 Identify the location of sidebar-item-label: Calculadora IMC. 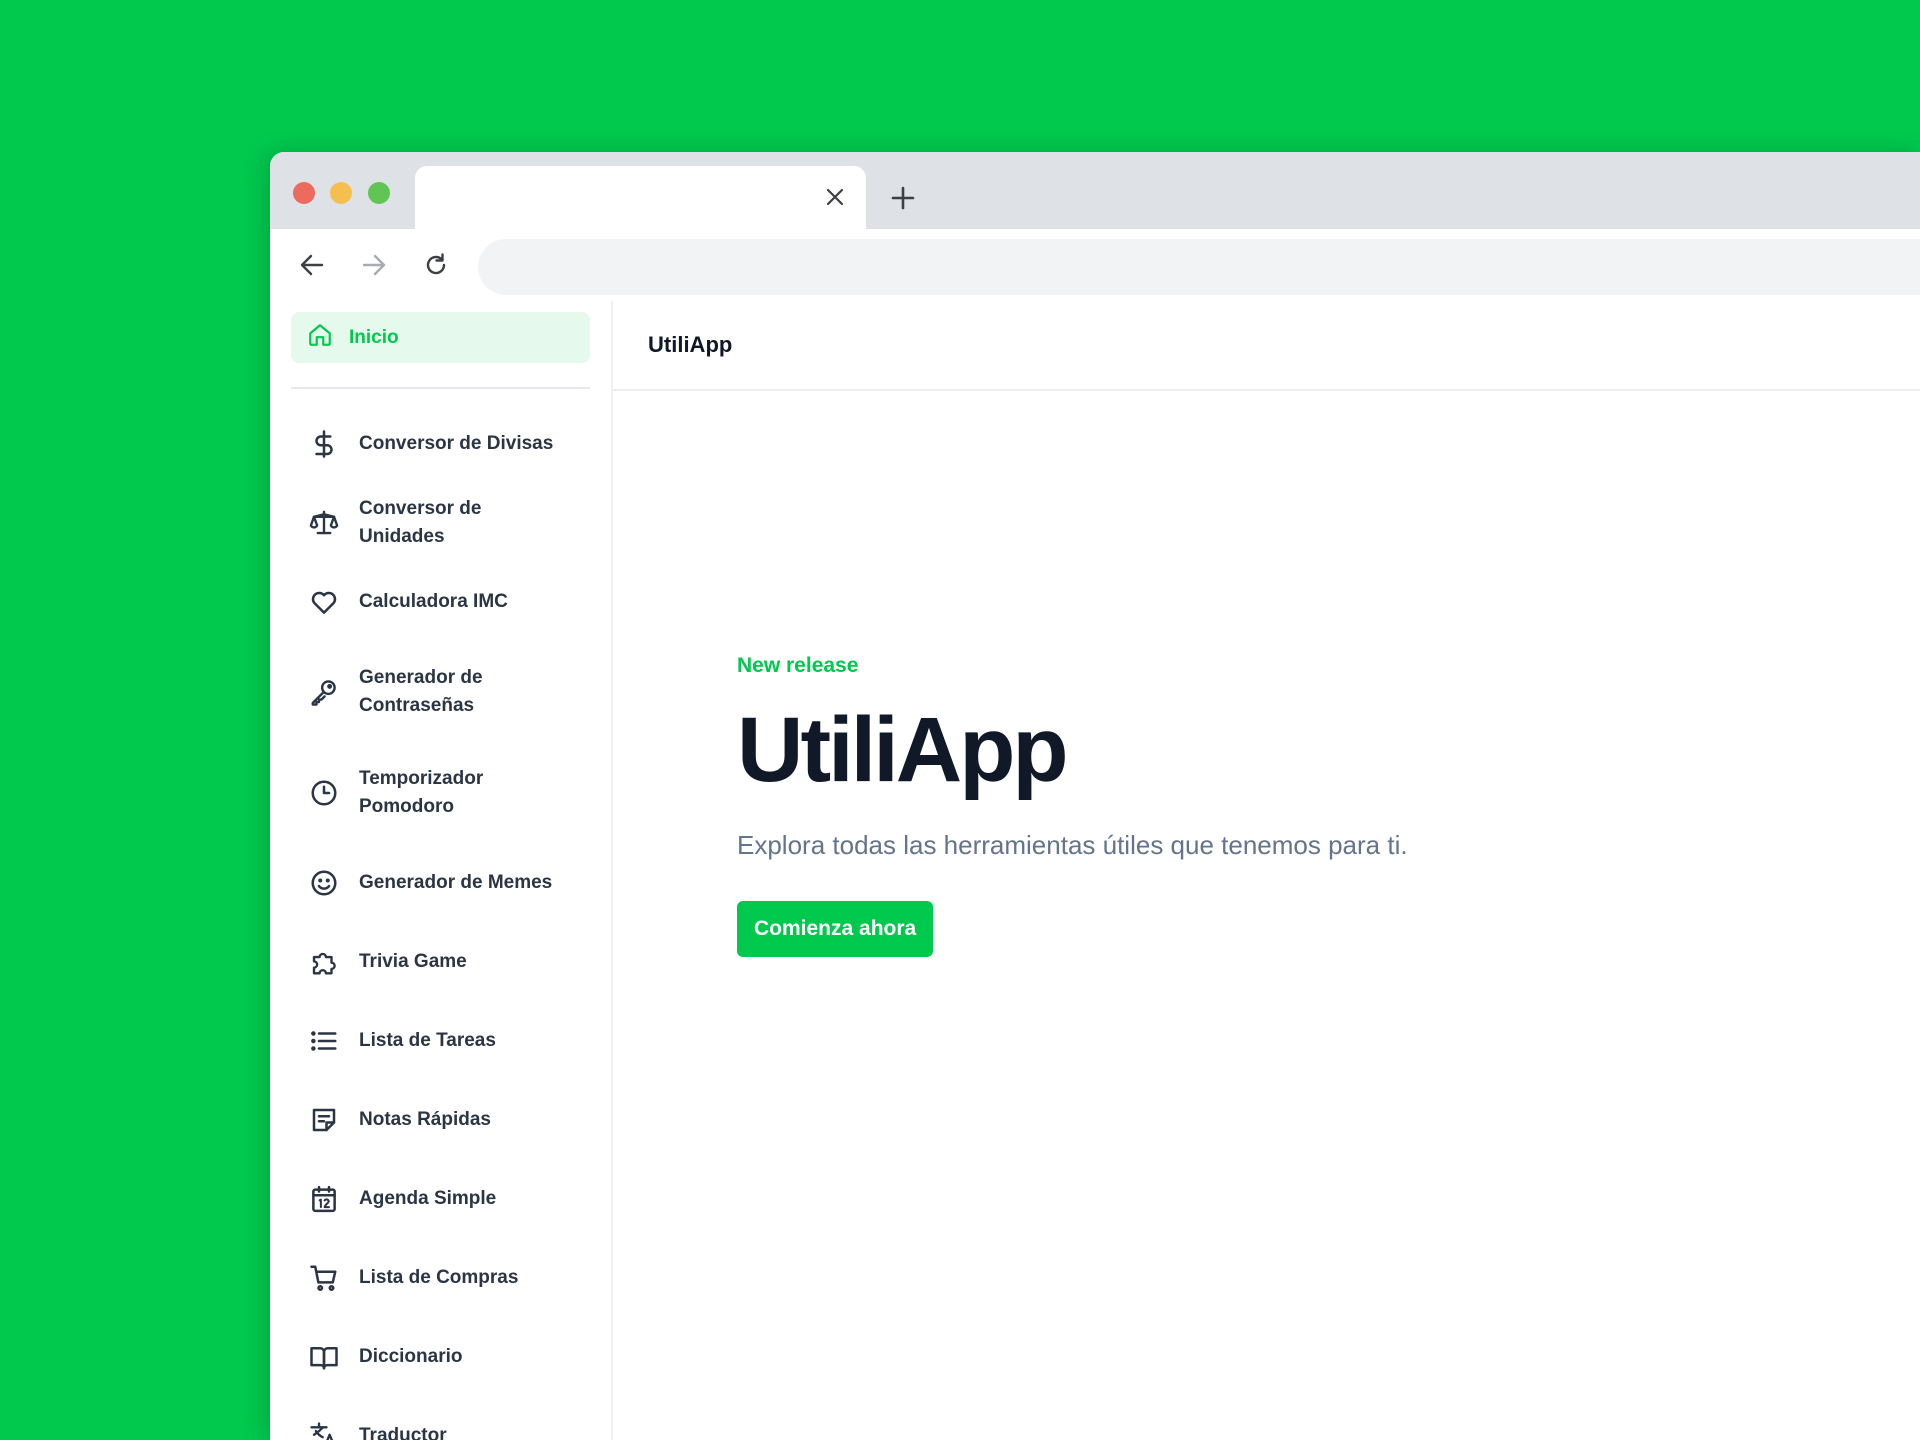
(433, 601).